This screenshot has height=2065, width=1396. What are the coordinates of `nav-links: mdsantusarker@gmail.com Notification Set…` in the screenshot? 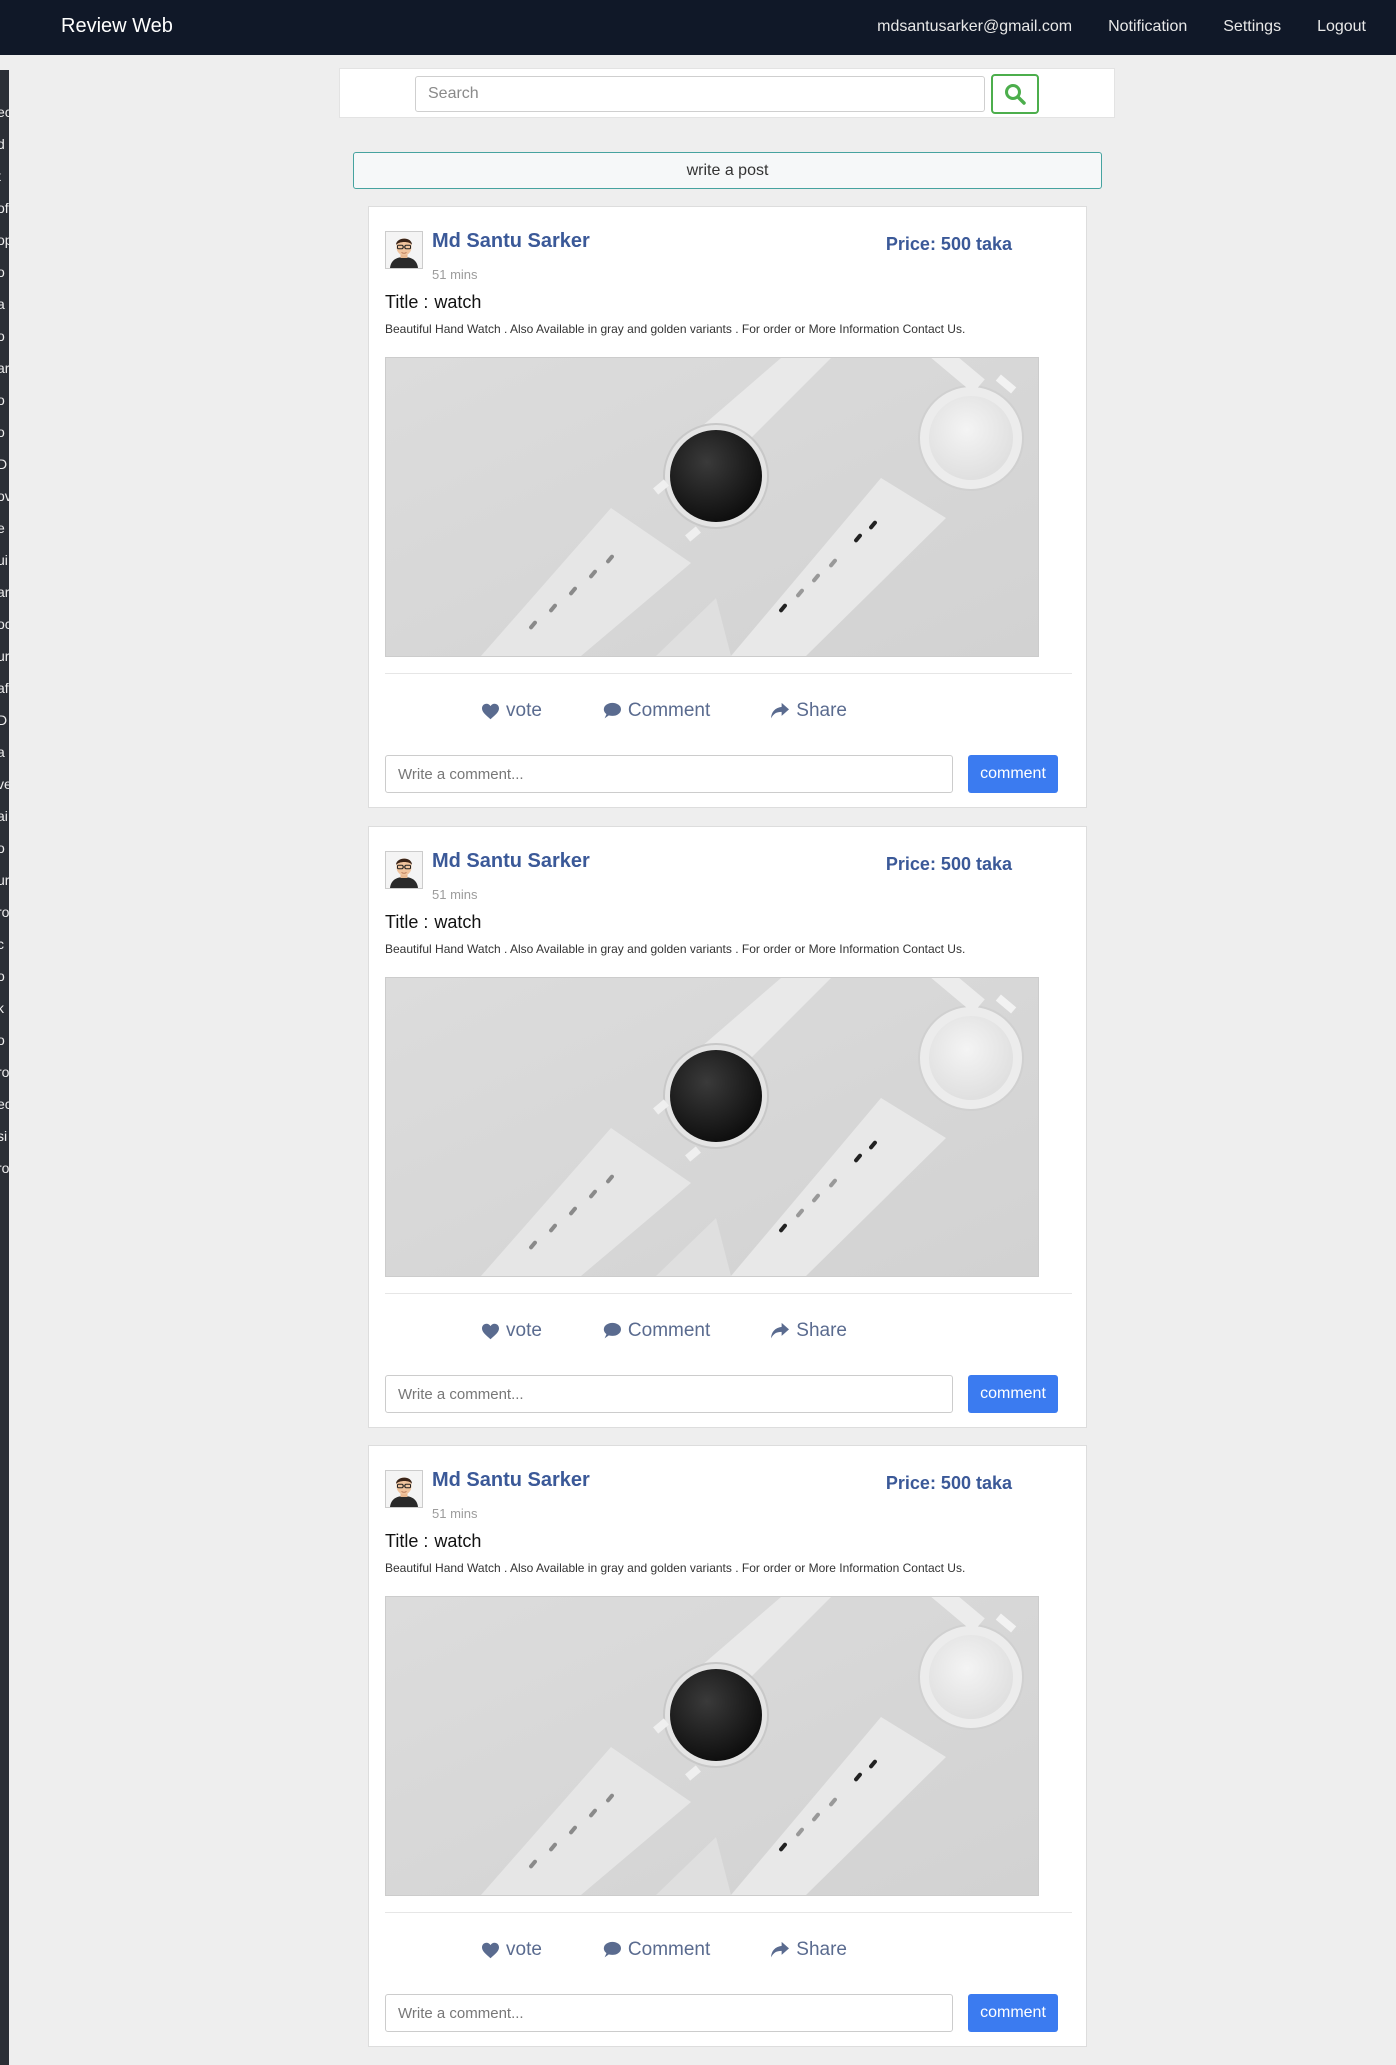 It's located at (1121, 27).